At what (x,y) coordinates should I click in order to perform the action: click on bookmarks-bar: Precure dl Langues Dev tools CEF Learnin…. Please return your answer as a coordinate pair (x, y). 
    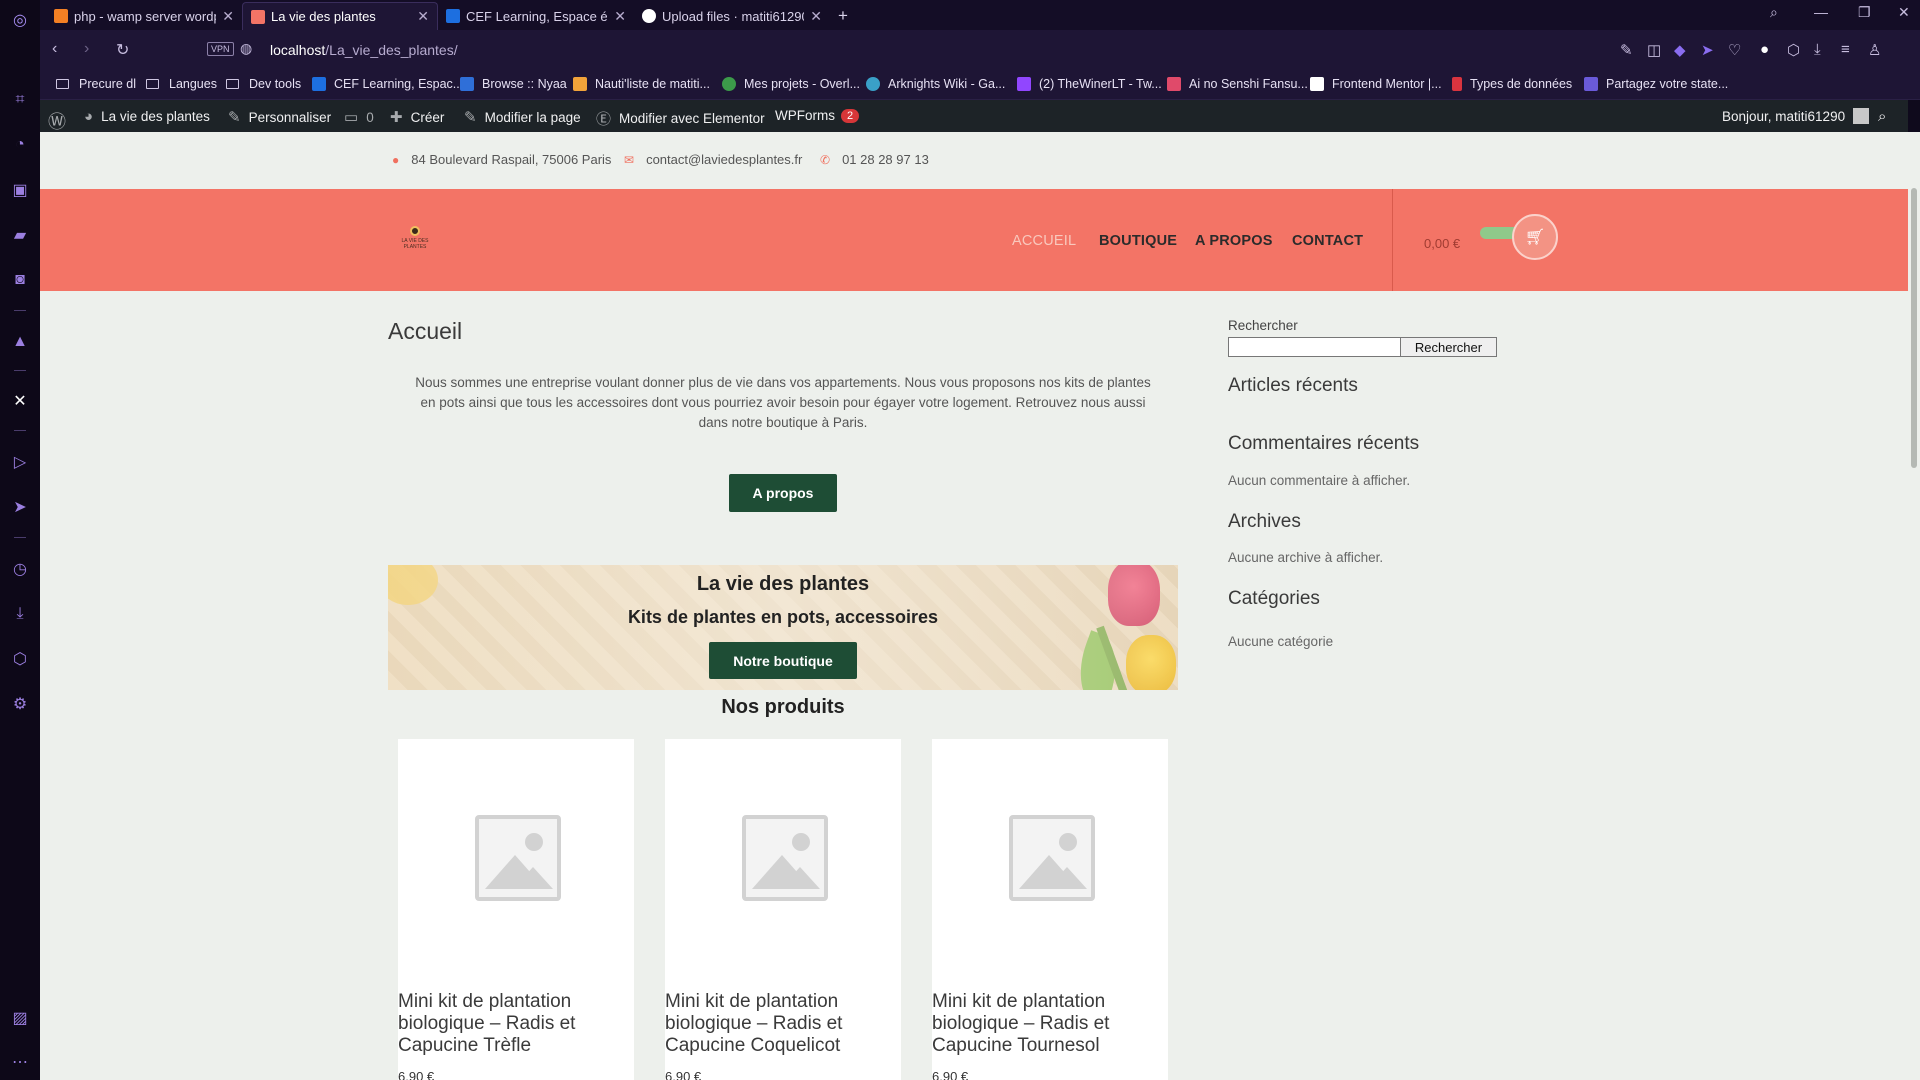
    Looking at the image, I should click on (980, 85).